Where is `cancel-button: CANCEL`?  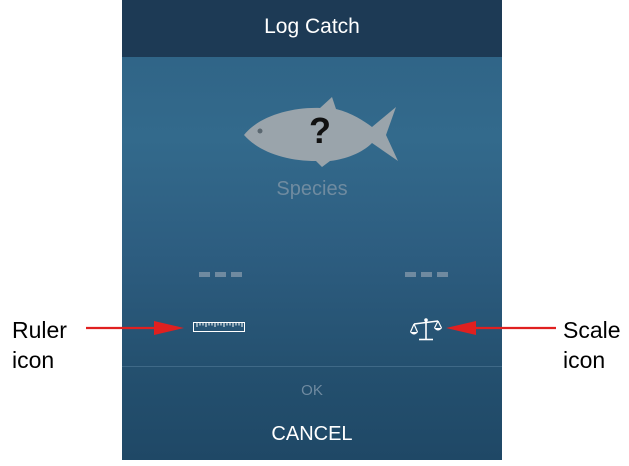 cancel-button: CANCEL is located at coordinates (312, 434).